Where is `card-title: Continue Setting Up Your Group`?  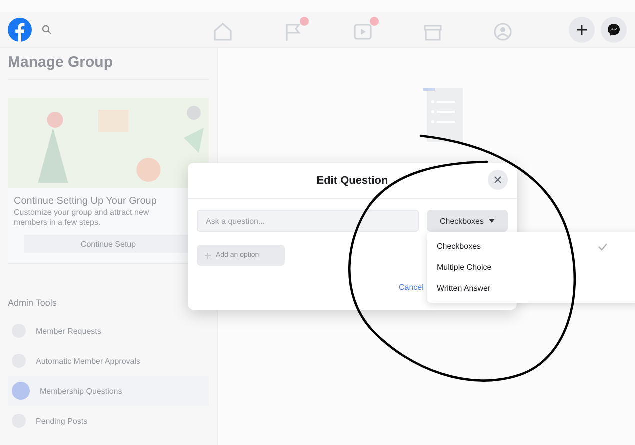
card-title: Continue Setting Up Your Group is located at coordinates (86, 201).